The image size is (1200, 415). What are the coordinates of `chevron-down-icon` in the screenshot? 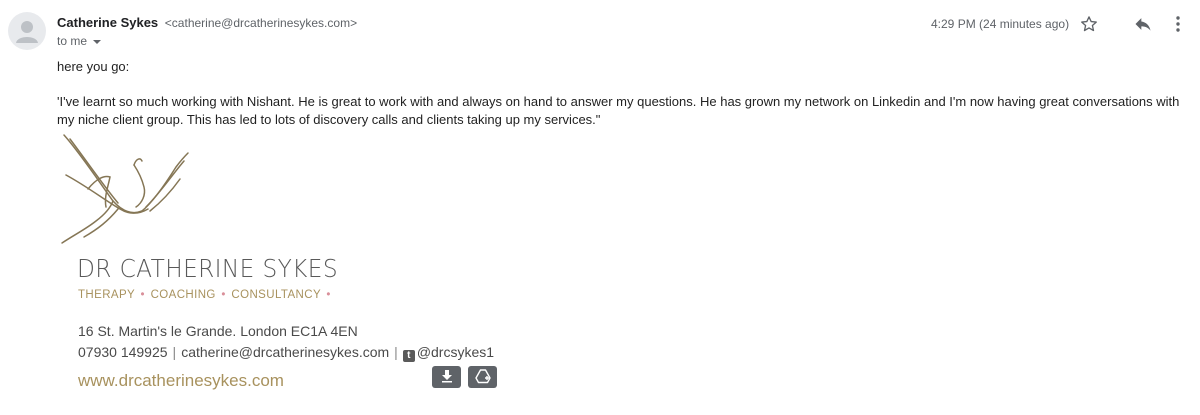 It's located at (97, 41).